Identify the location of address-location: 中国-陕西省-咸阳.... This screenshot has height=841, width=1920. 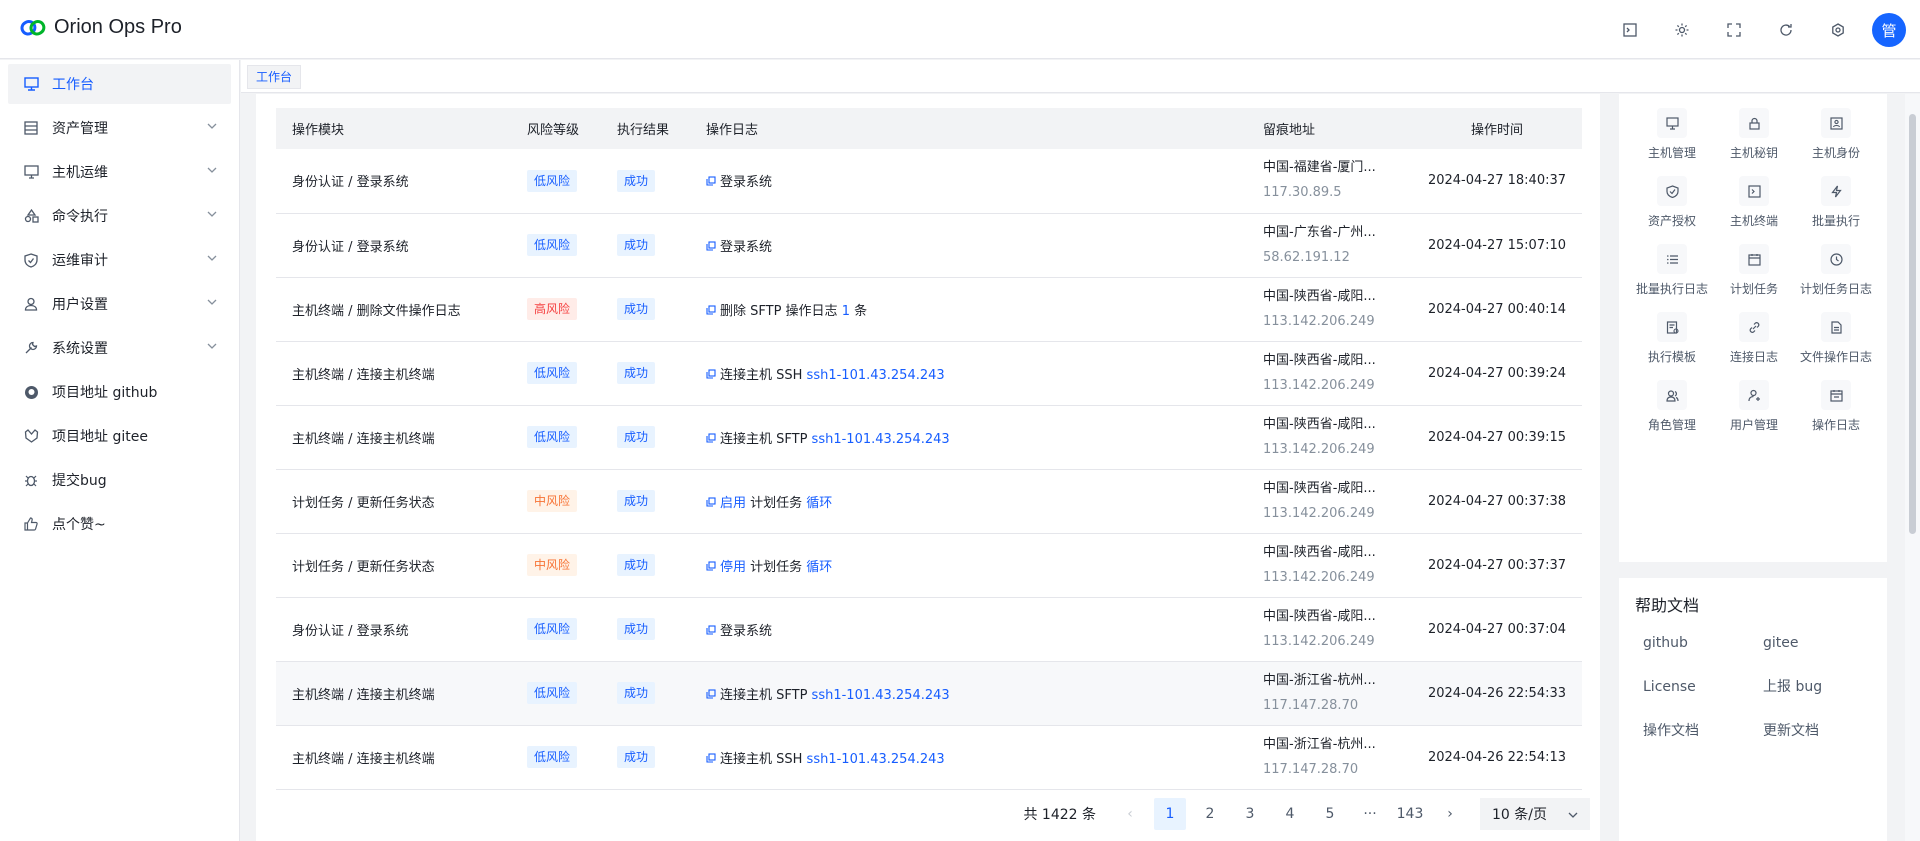
(1319, 616).